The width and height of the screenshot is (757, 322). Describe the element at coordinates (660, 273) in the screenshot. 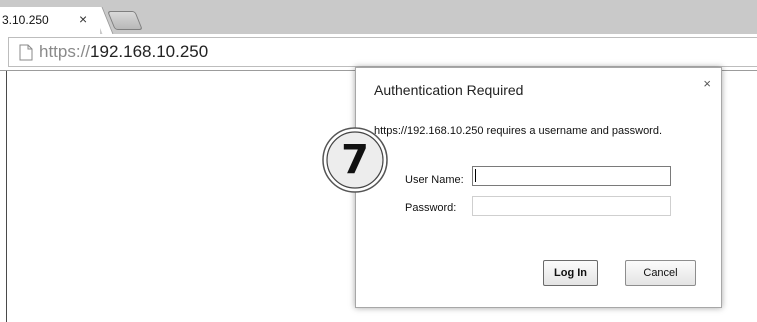

I see `cancel-button: Cancel` at that location.